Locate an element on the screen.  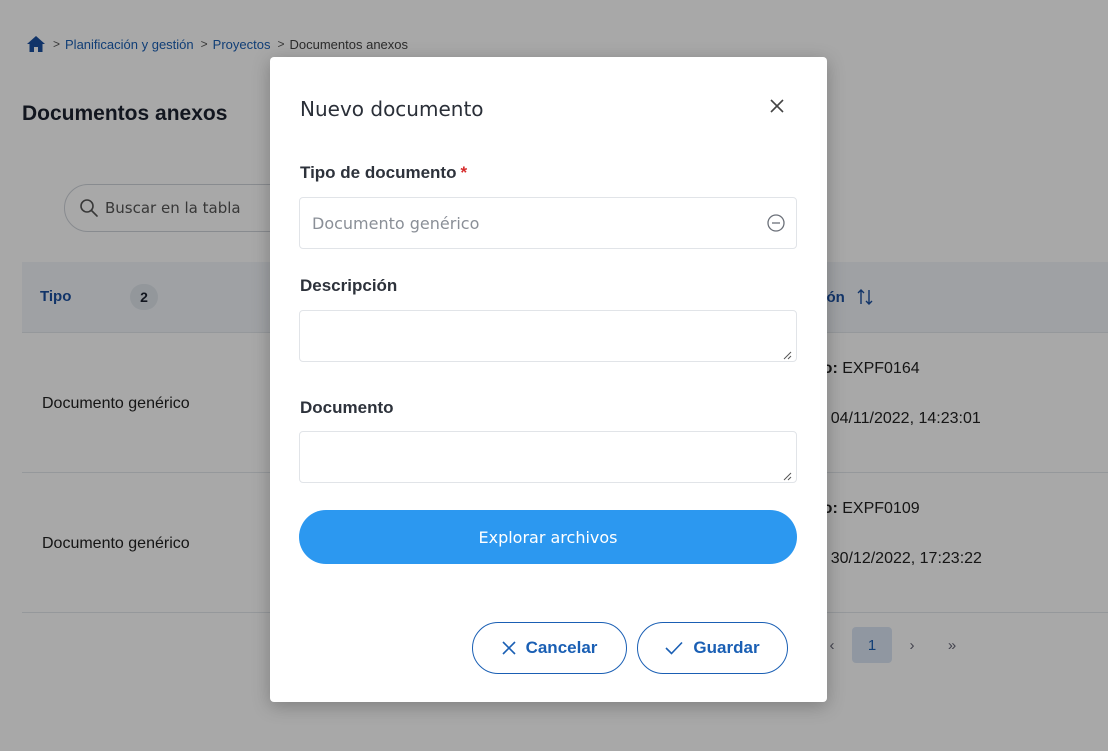
document-textarea is located at coordinates (548, 457).